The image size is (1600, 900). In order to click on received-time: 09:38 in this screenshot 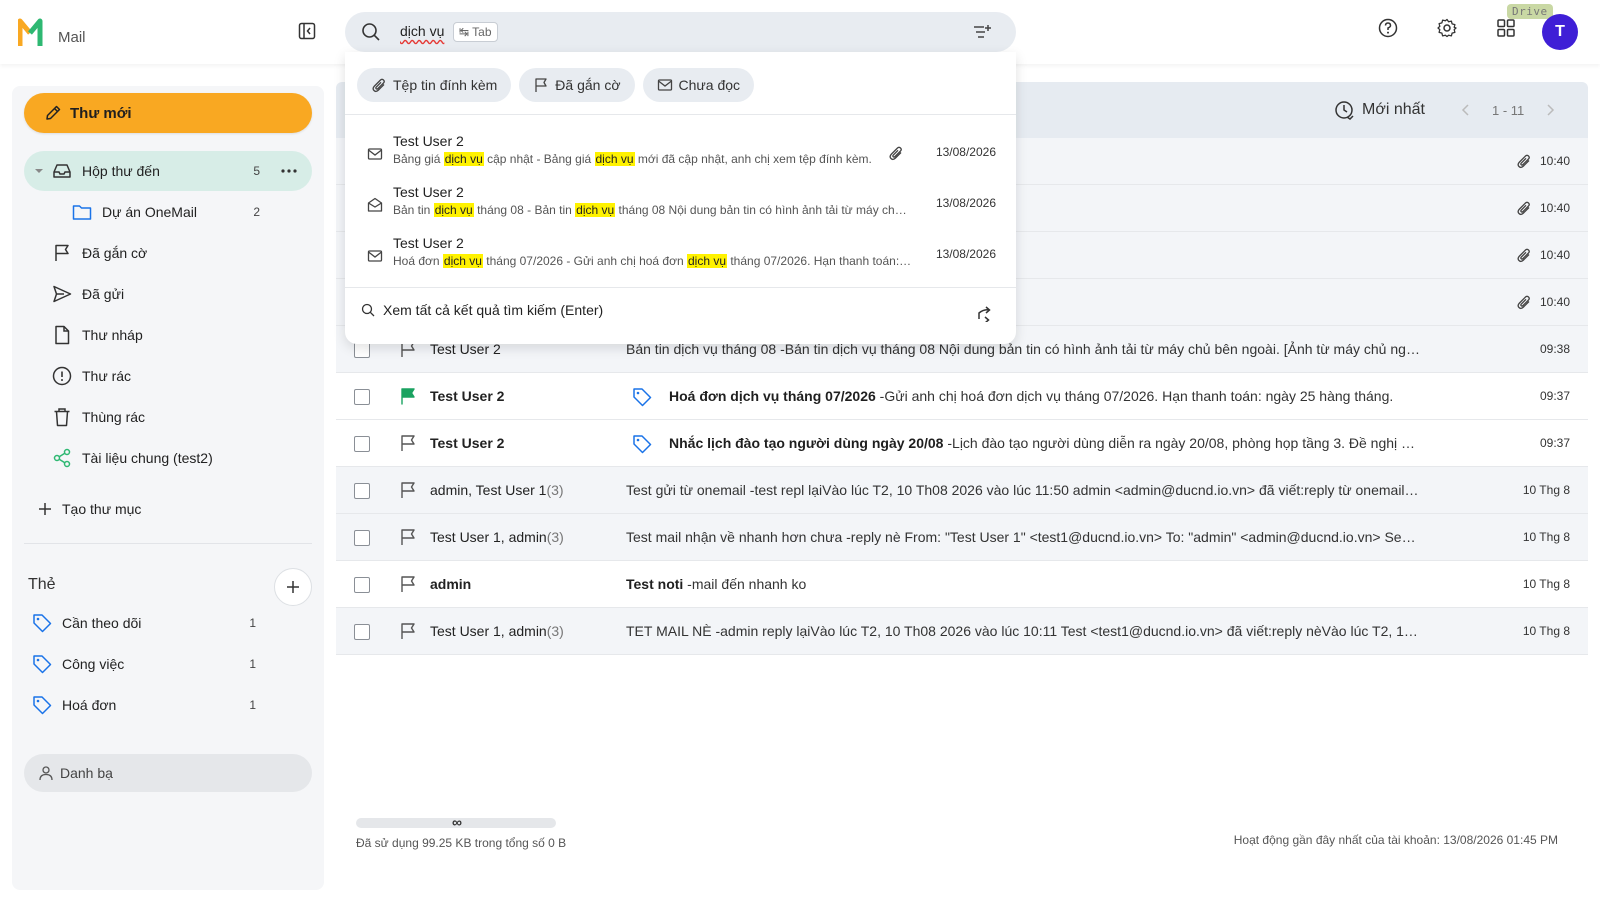, I will do `click(1554, 349)`.